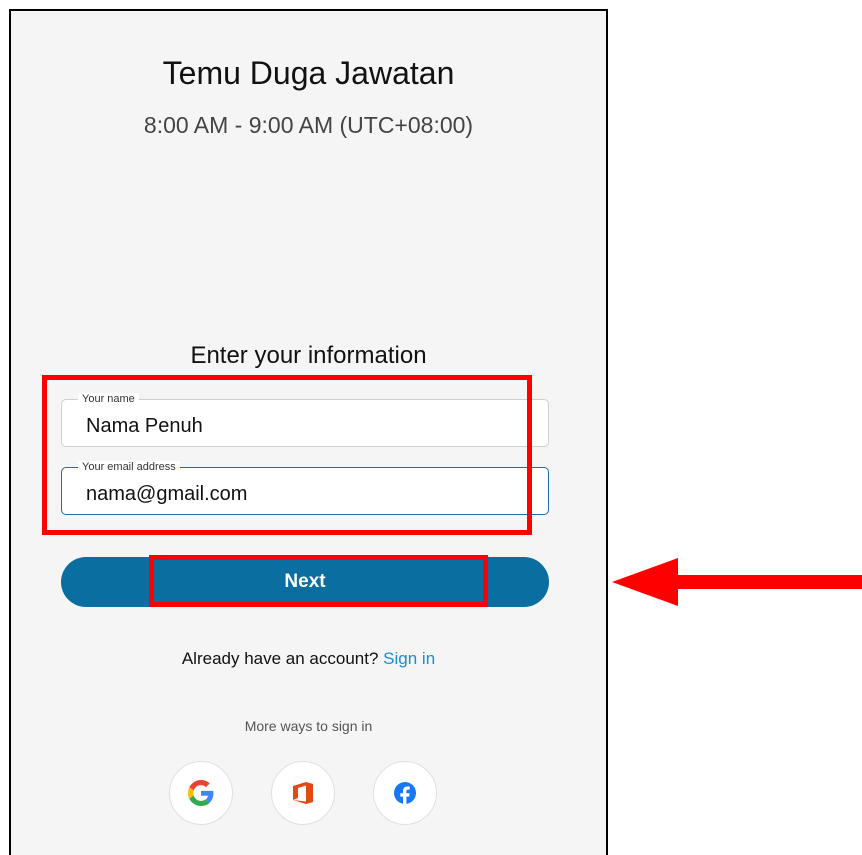  I want to click on facebook-sign-in-button, so click(405, 793).